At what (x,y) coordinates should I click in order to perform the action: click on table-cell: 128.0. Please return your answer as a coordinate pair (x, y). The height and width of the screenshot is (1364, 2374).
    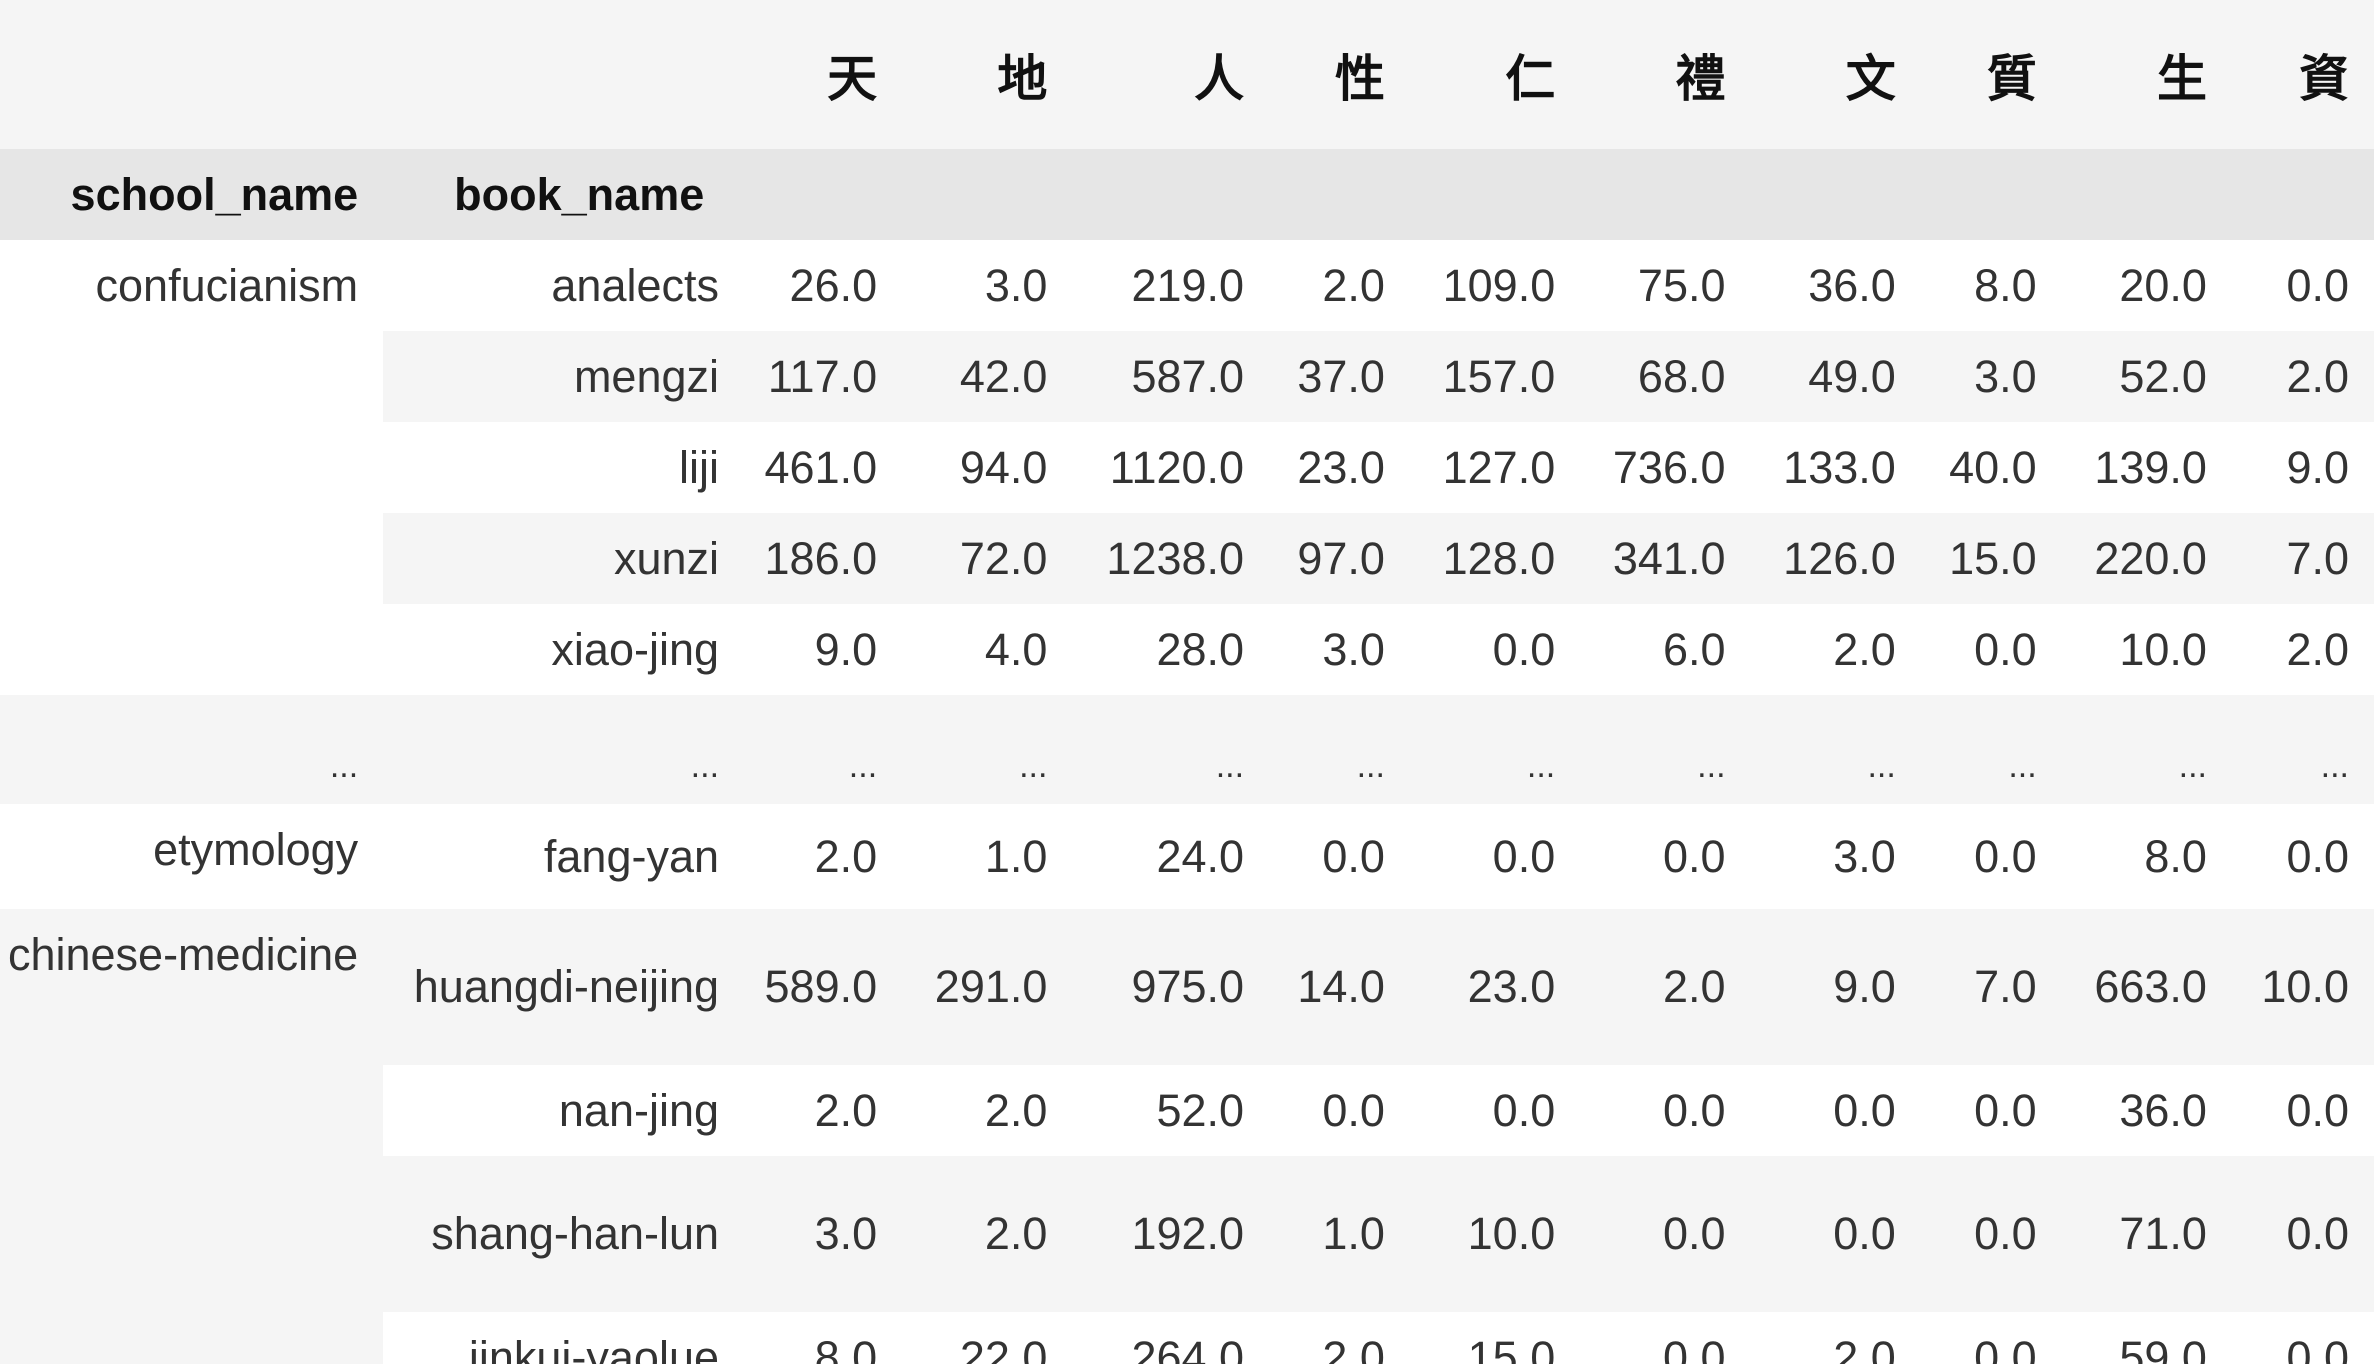
    Looking at the image, I should click on (1495, 558).